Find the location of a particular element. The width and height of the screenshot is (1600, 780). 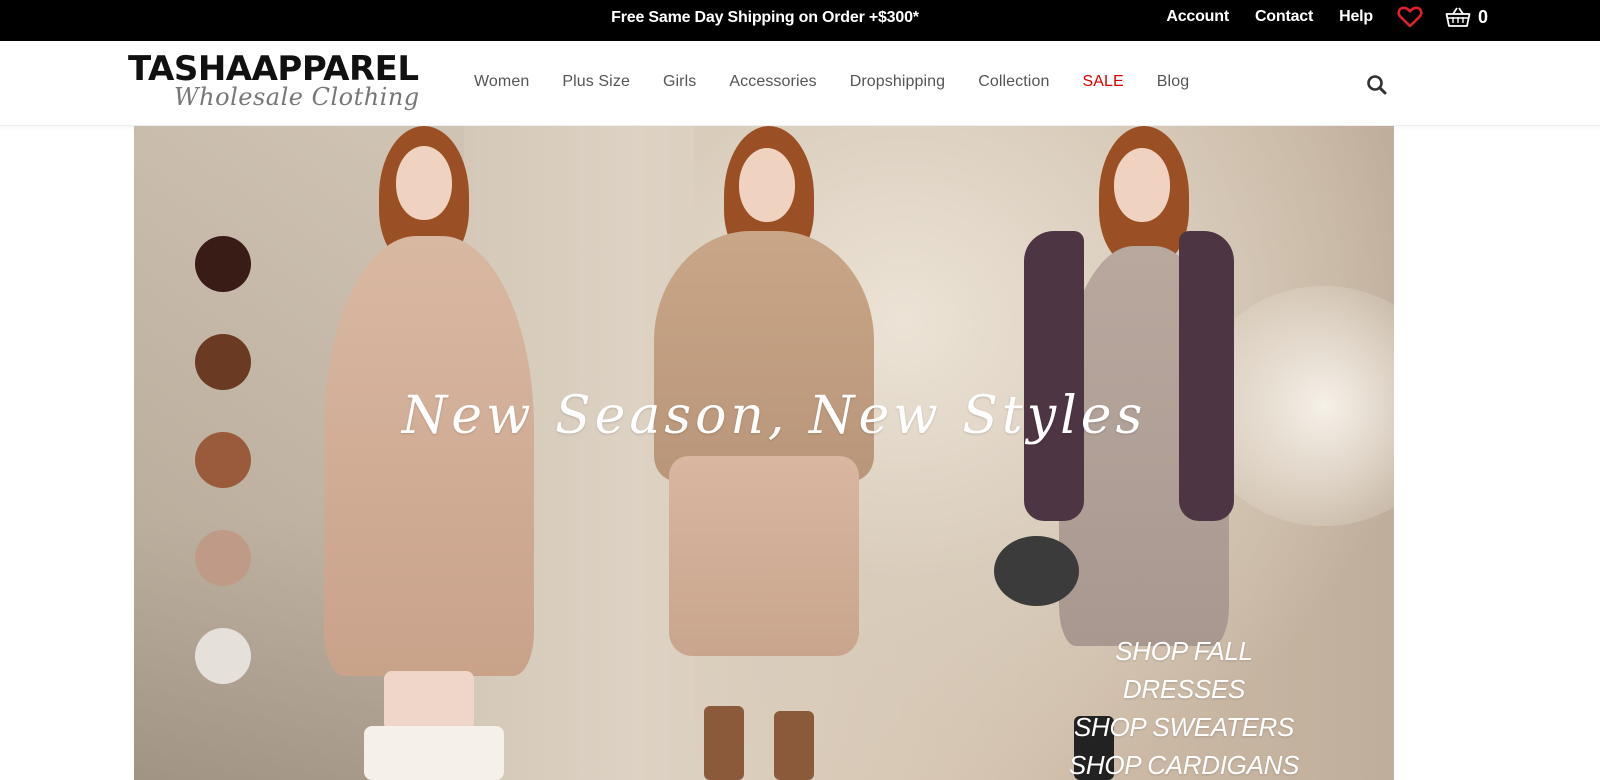

color-swatches is located at coordinates (223, 481).